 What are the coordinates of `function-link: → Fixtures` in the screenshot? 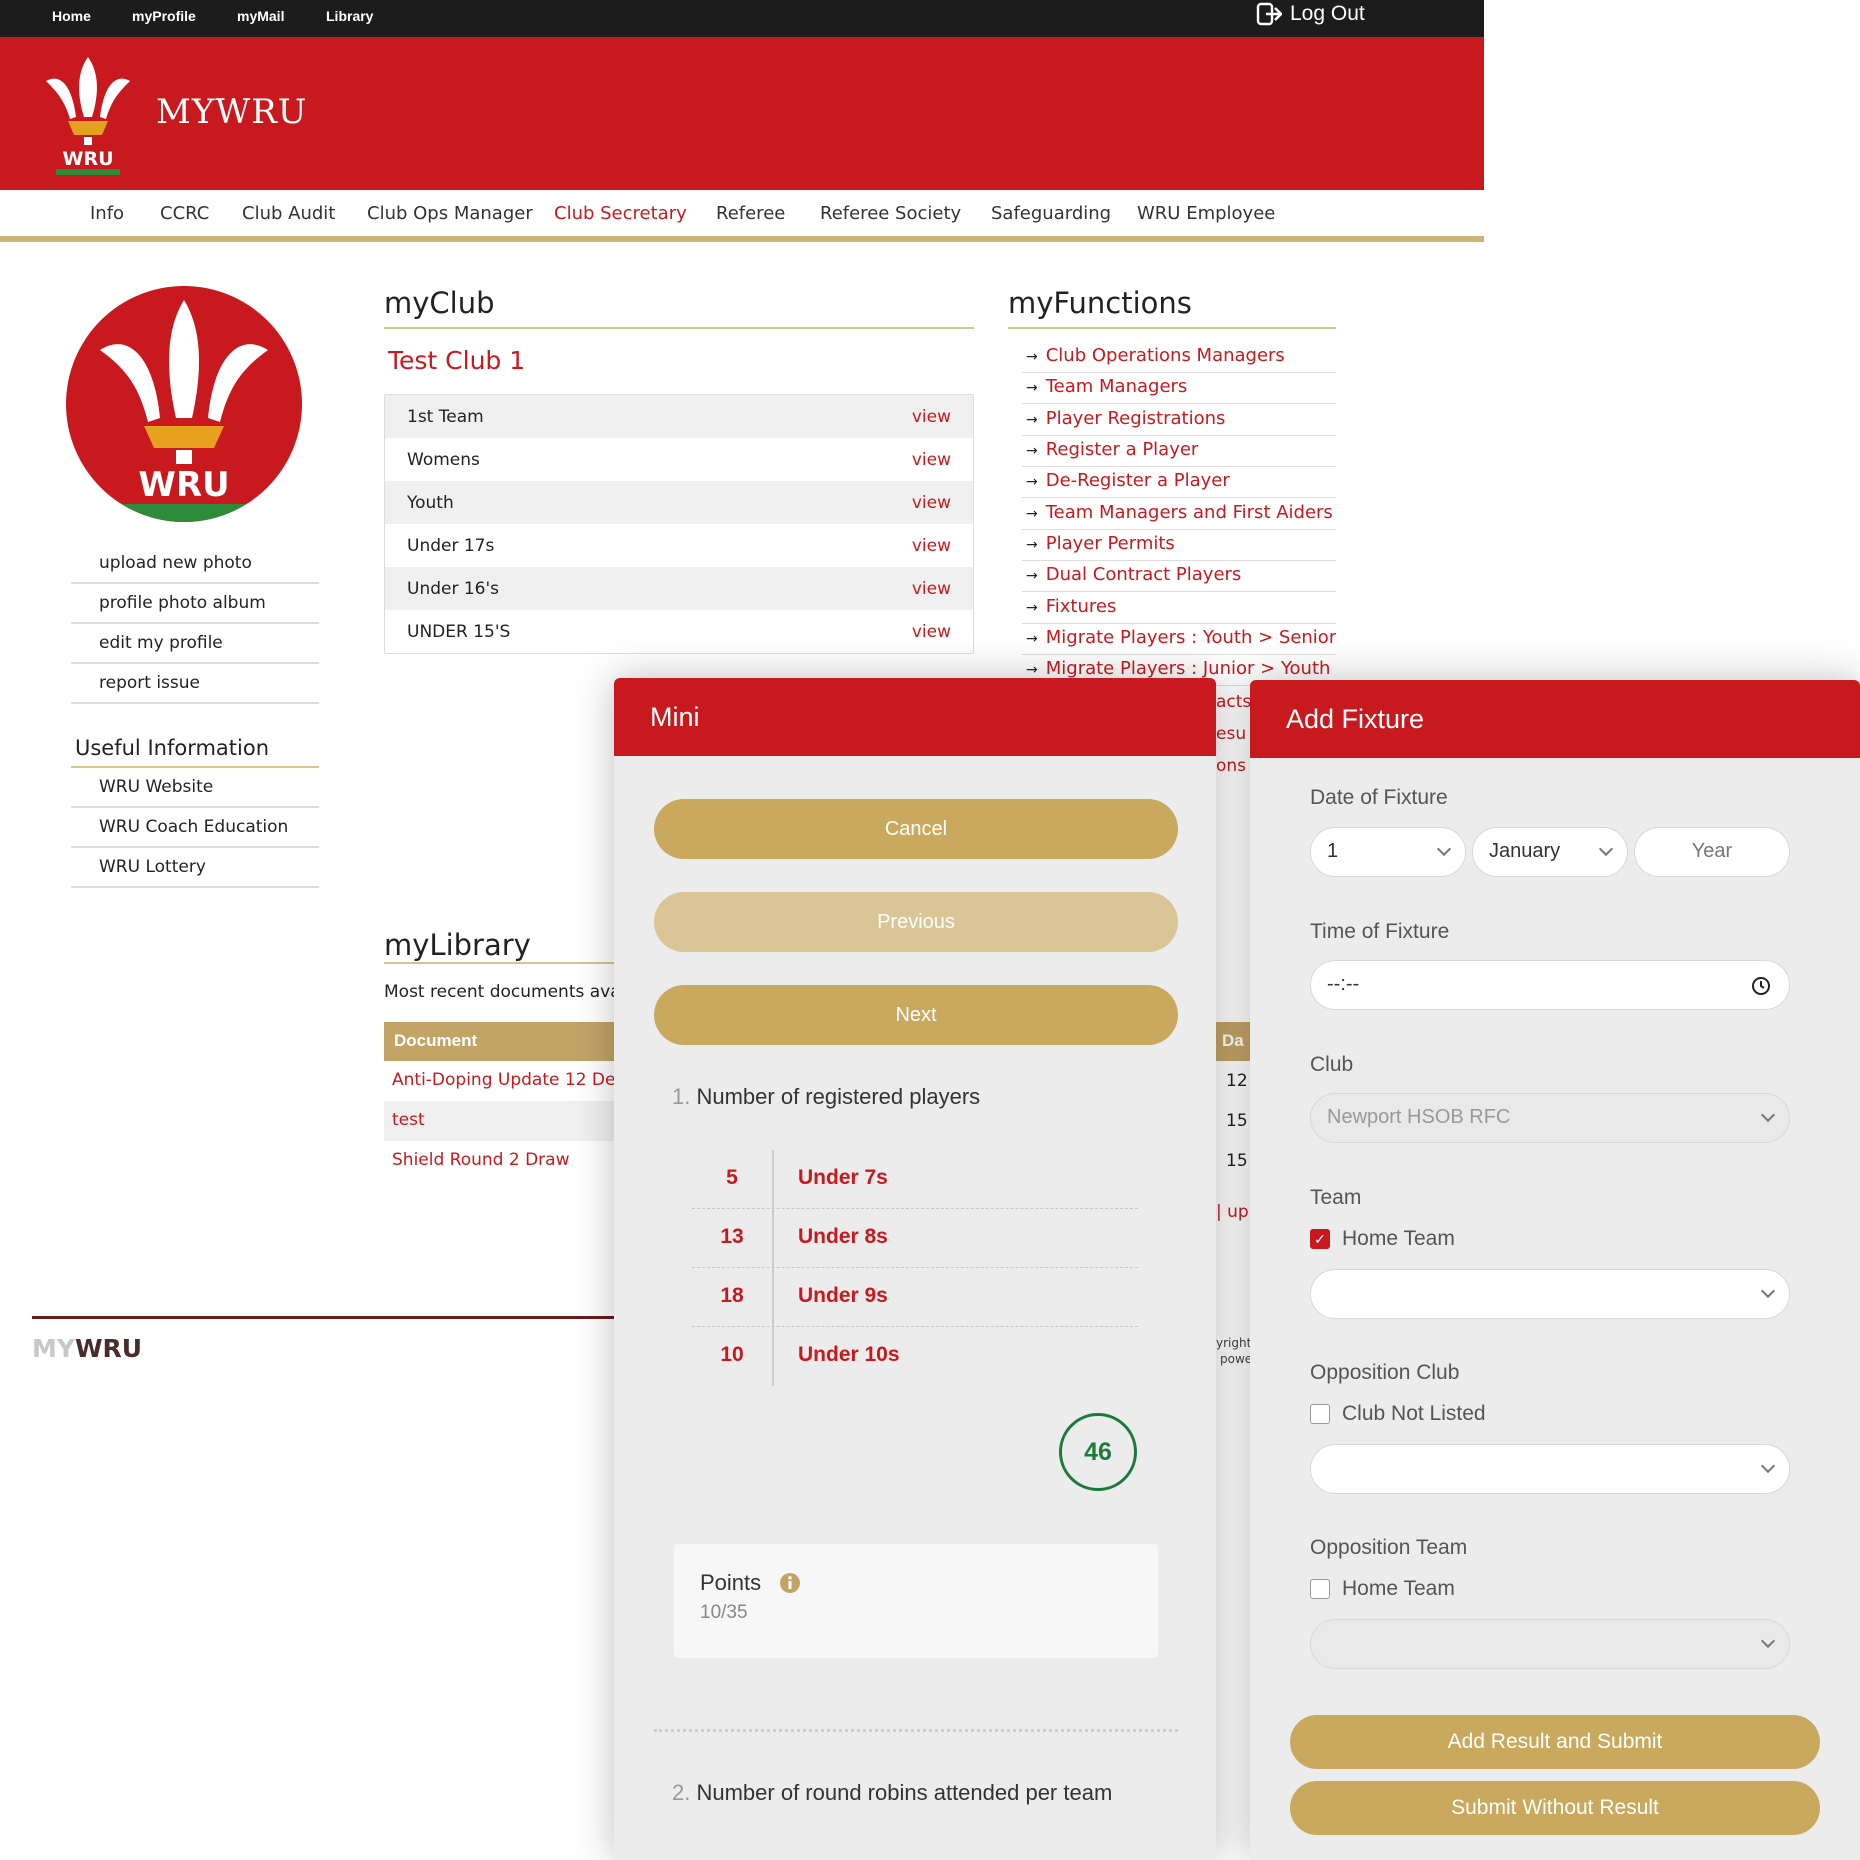 It's located at (1179, 608).